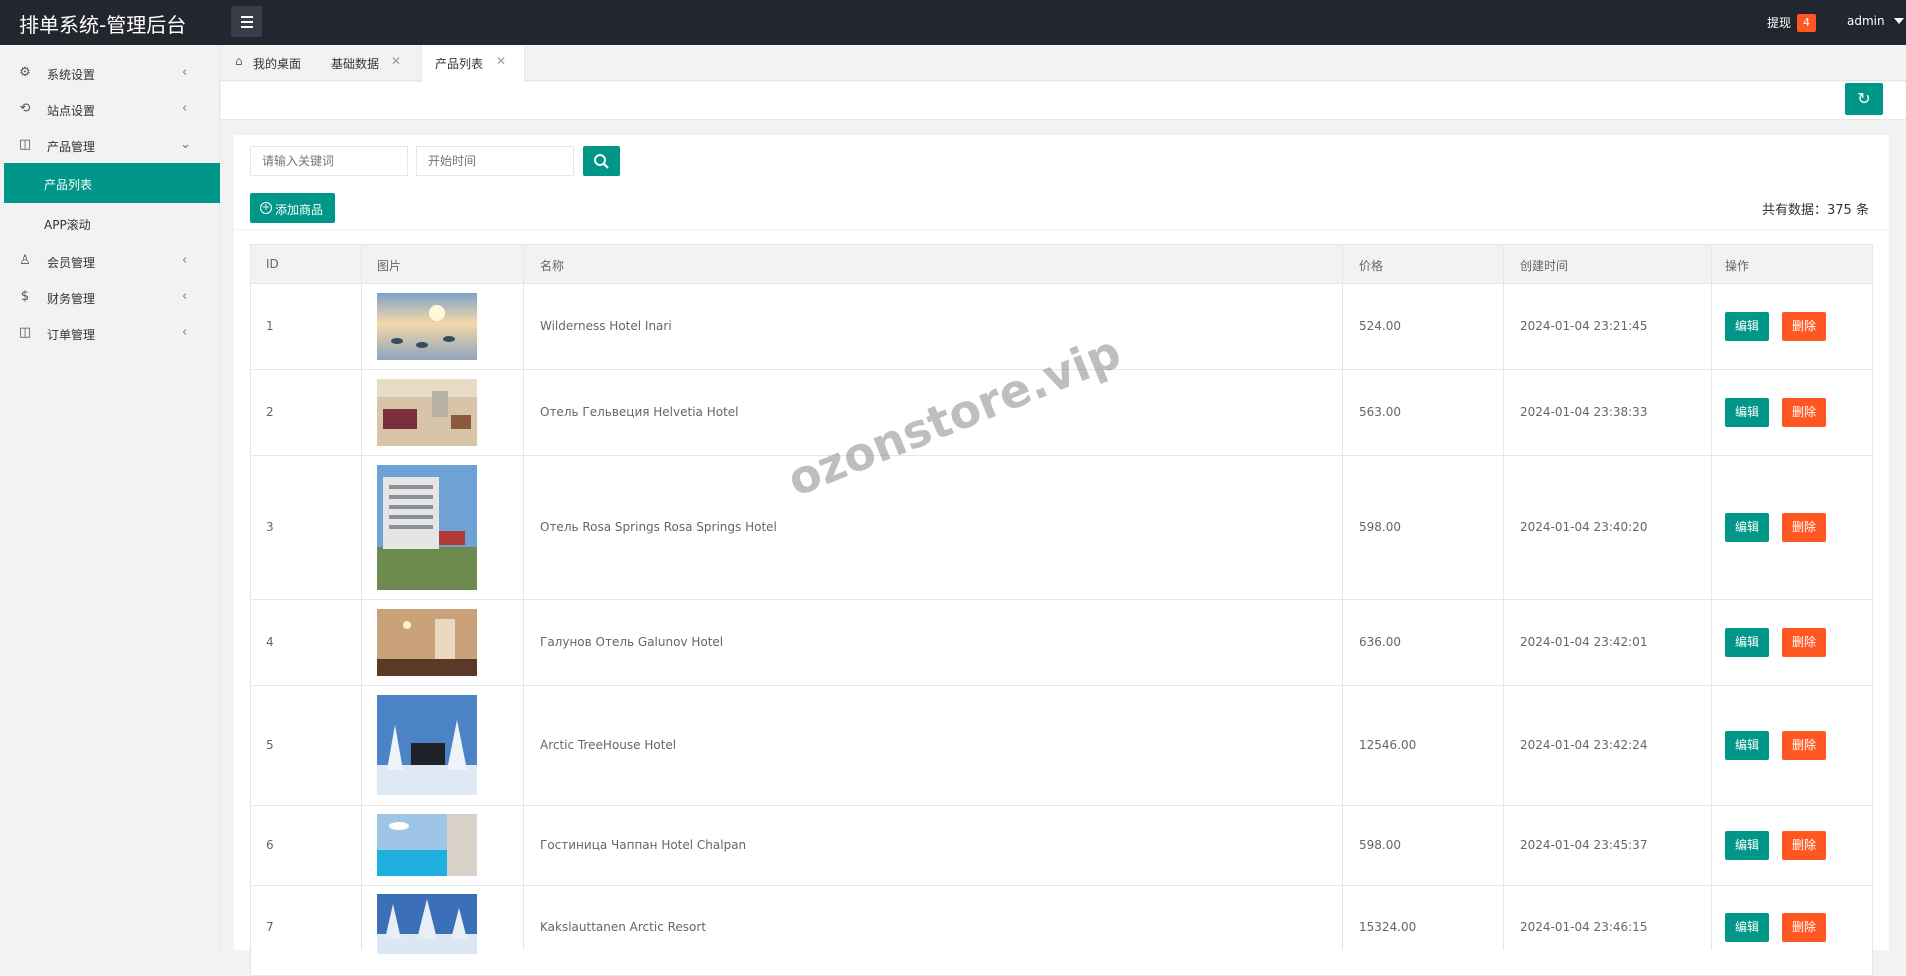 The width and height of the screenshot is (1906, 976). What do you see at coordinates (1063, 101) in the screenshot?
I see `tool-strip` at bounding box center [1063, 101].